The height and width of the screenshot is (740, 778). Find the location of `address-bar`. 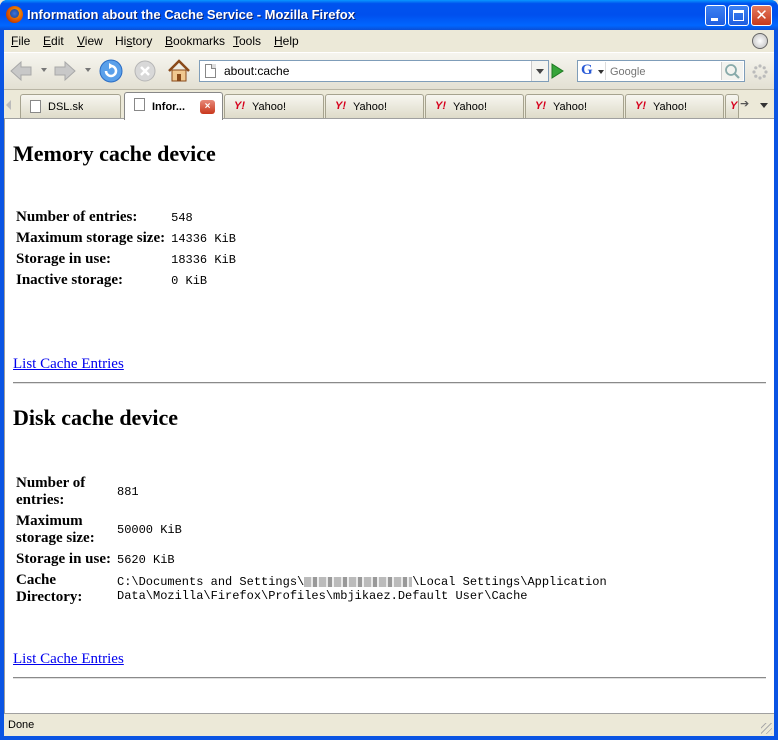

address-bar is located at coordinates (374, 71).